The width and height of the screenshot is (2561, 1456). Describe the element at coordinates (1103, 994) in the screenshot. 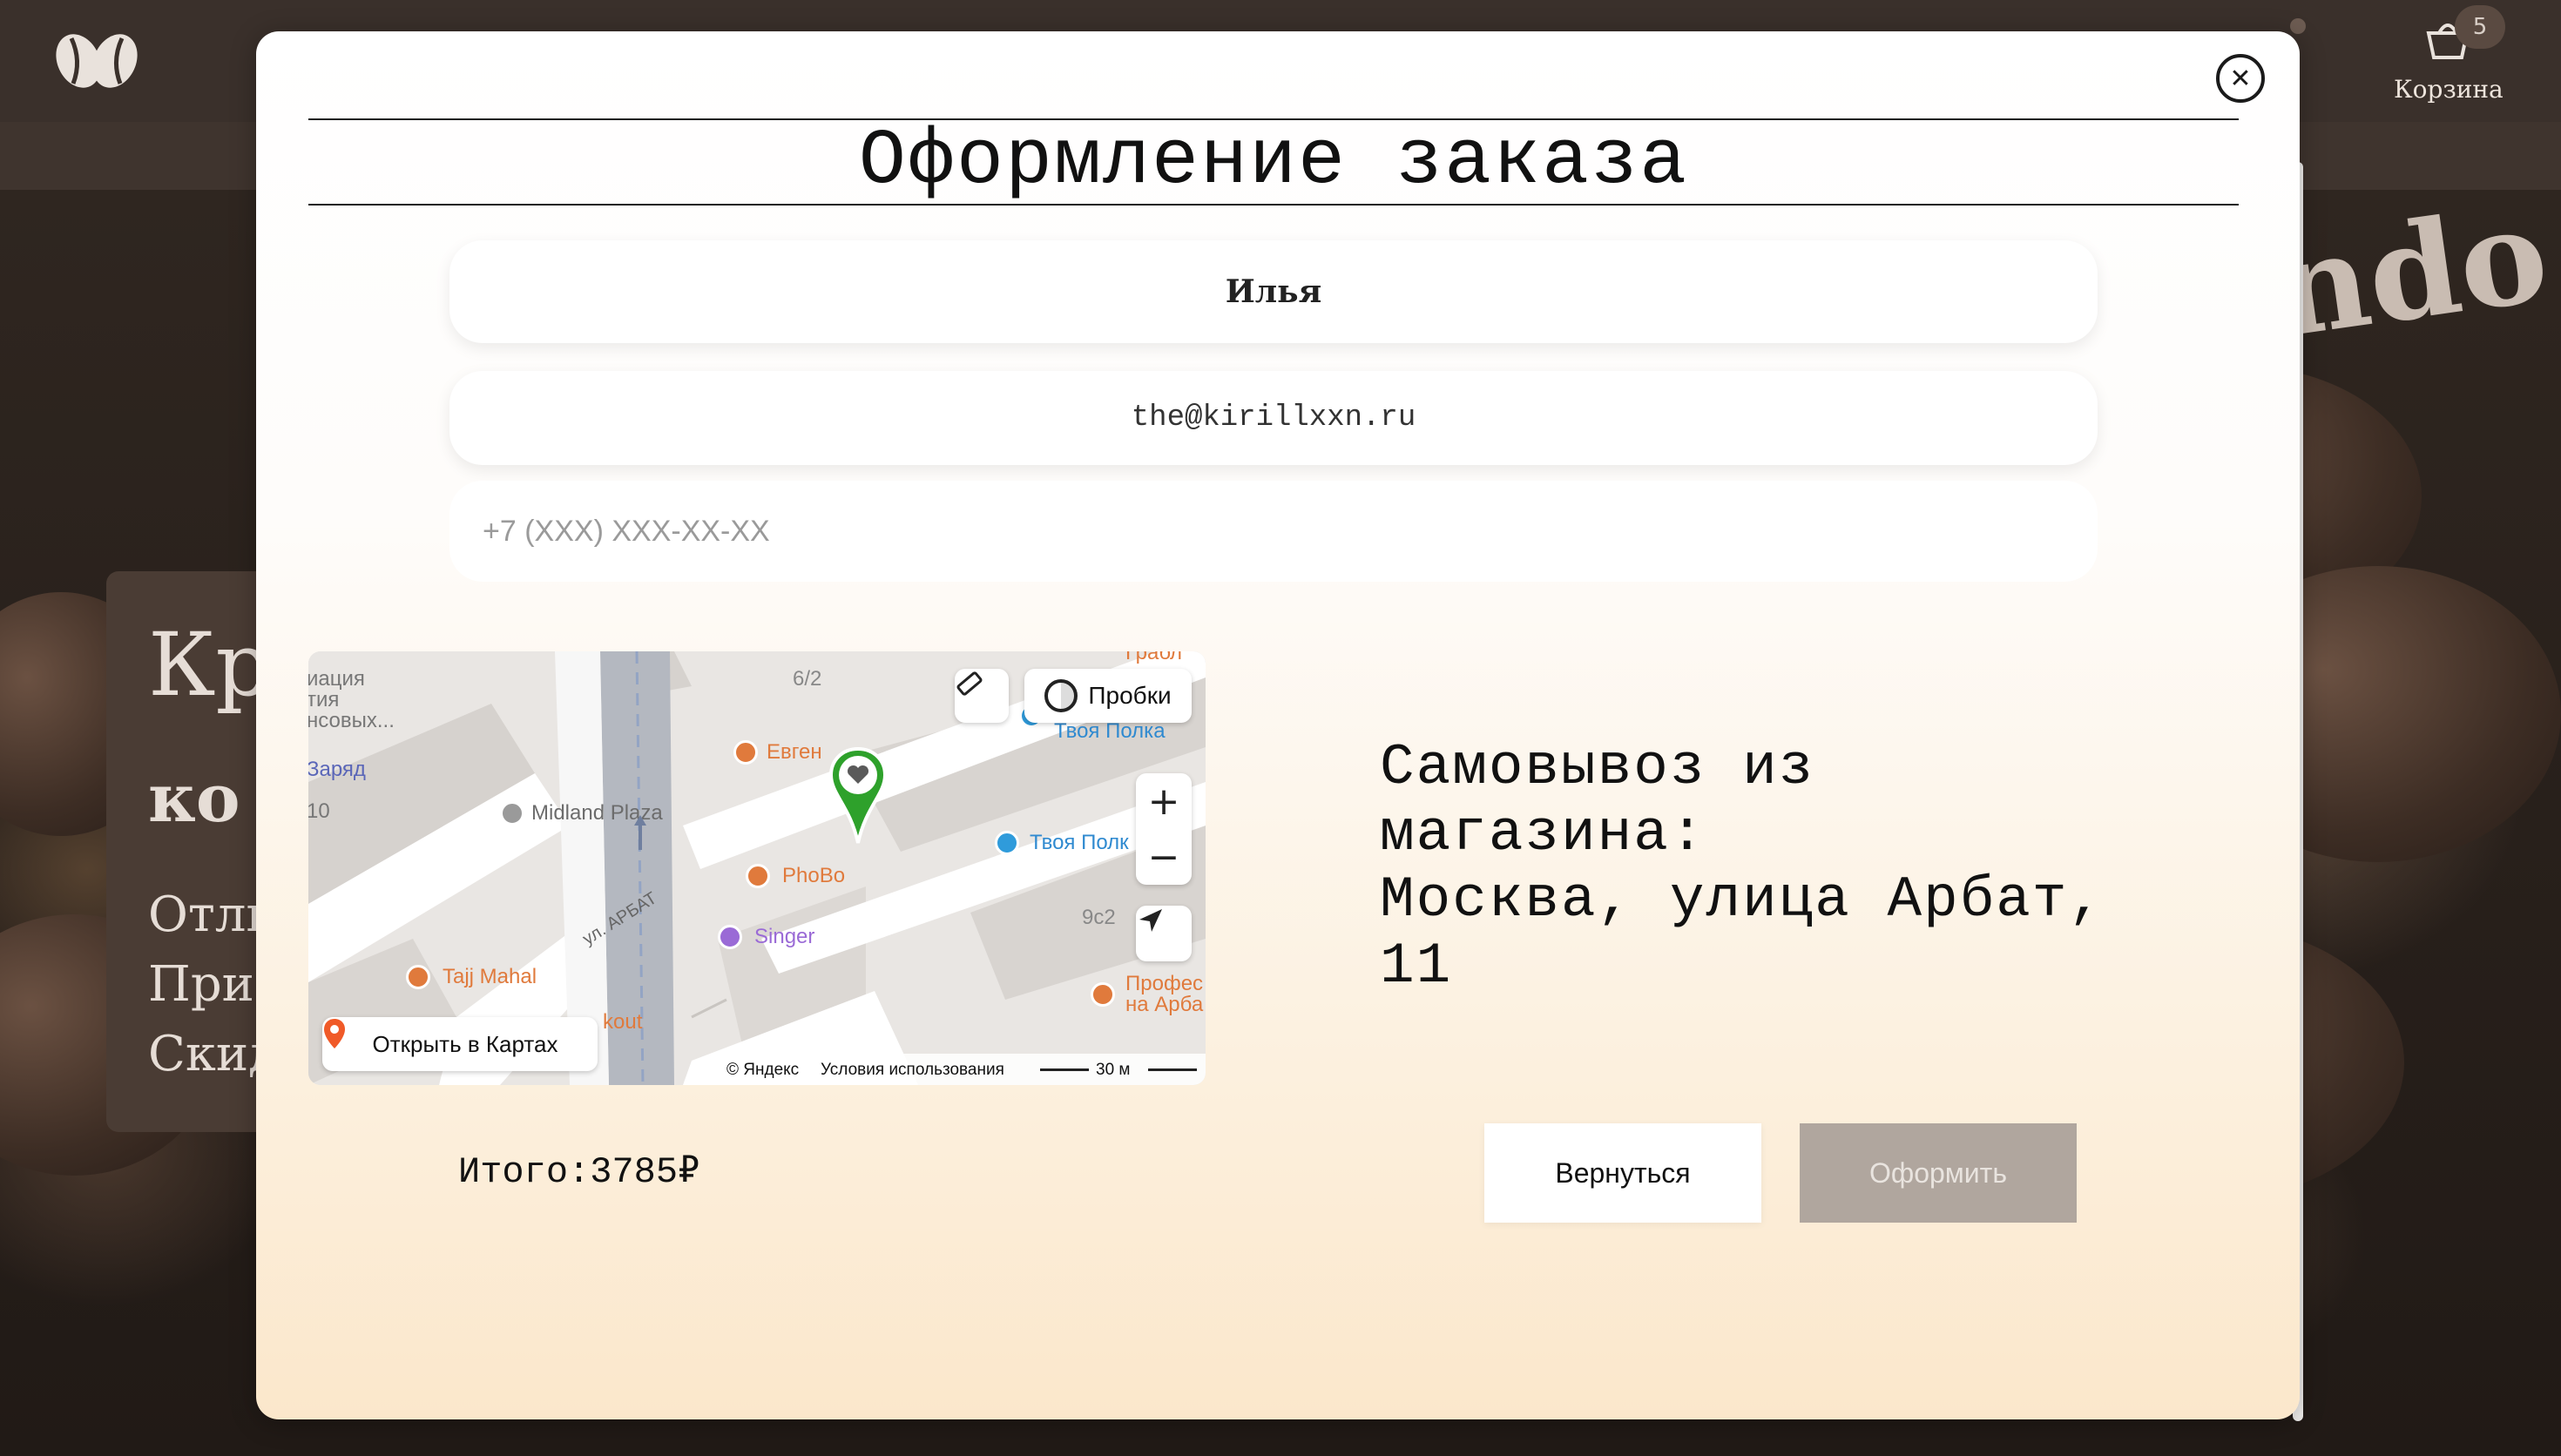

I see `dentist-icon` at that location.